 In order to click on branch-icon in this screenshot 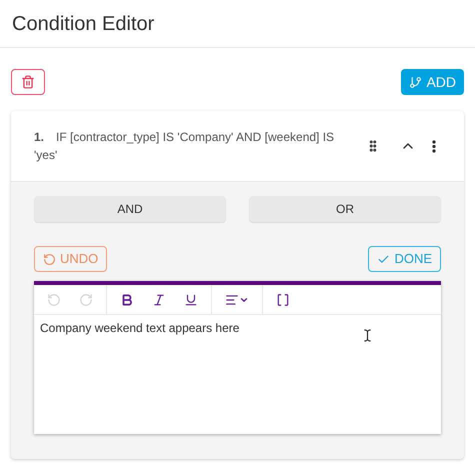, I will do `click(415, 82)`.